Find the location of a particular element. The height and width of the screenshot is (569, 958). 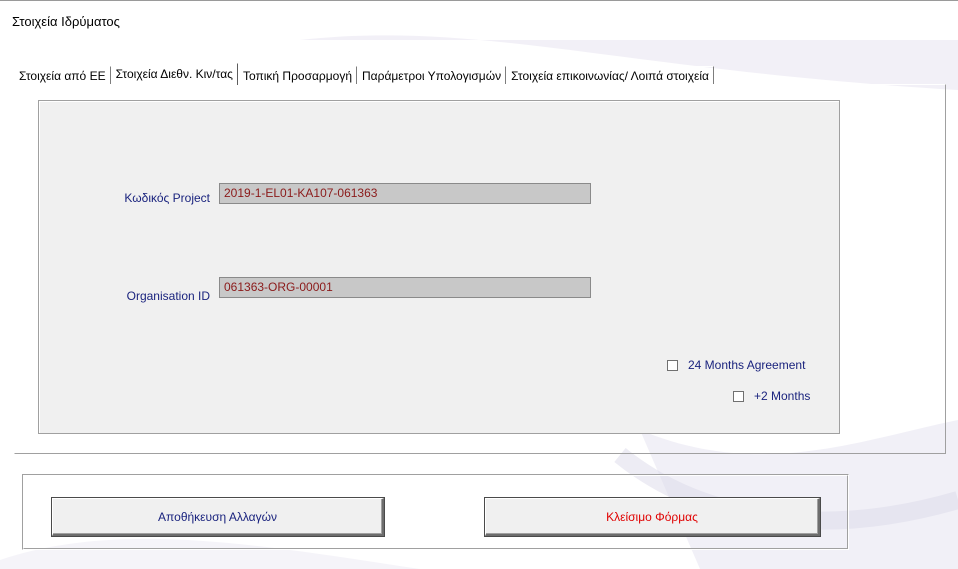

close-form-button: Κλείσιμο Φόρμας is located at coordinates (652, 517).